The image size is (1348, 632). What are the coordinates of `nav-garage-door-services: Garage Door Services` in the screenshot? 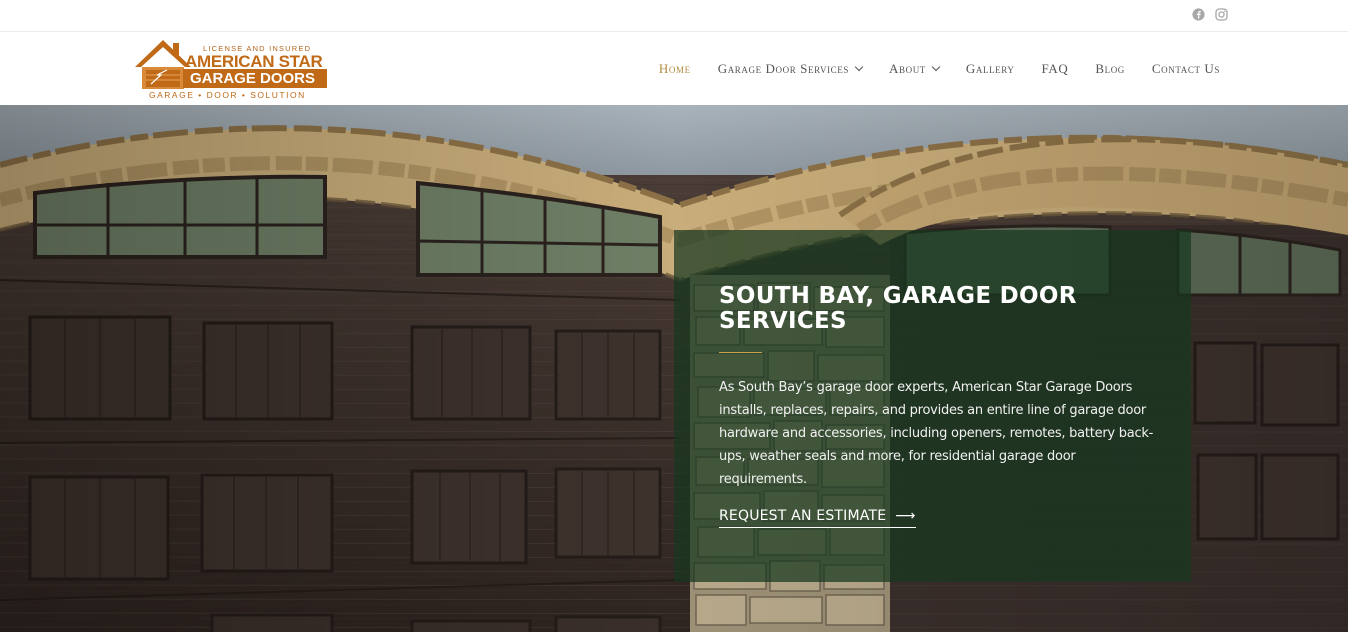 It's located at (790, 69).